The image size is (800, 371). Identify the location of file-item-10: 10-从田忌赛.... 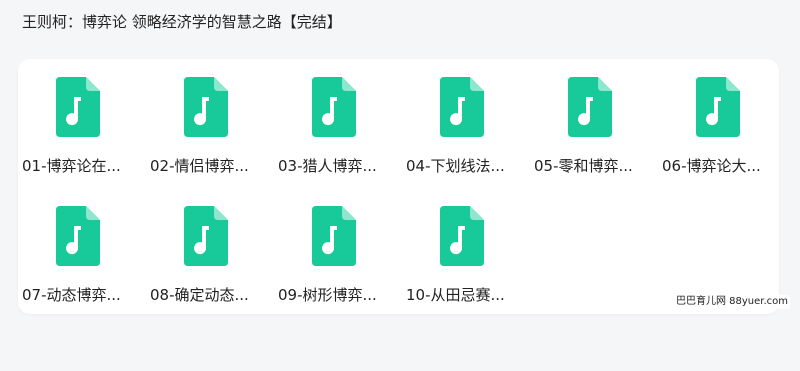
(462, 246).